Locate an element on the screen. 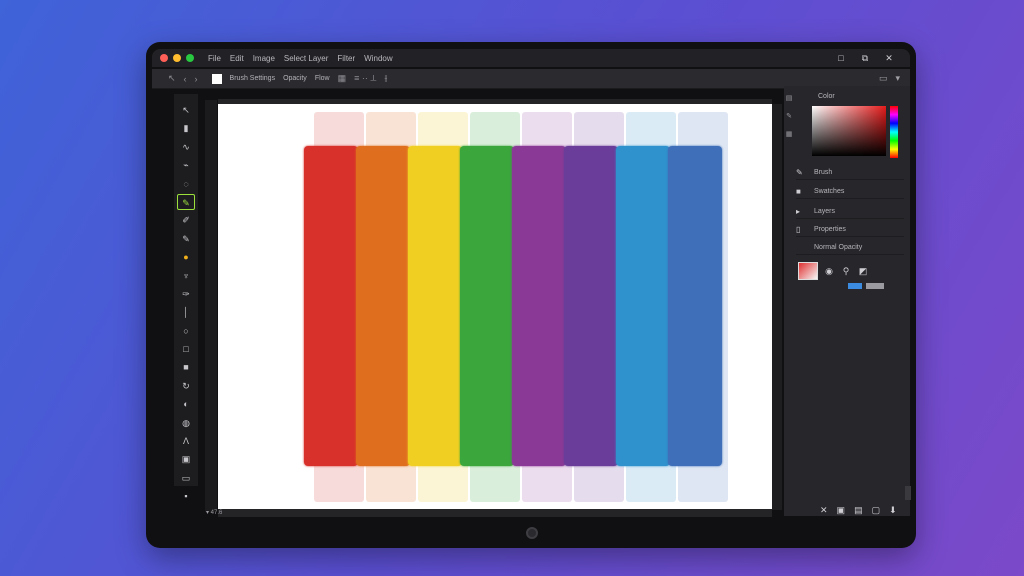 Image resolution: width=1024 pixels, height=576 pixels. layer-row: ◉ ⚲ ◩ is located at coordinates (833, 271).